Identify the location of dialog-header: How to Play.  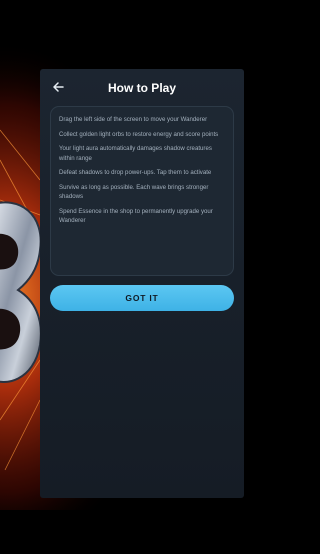
(142, 88).